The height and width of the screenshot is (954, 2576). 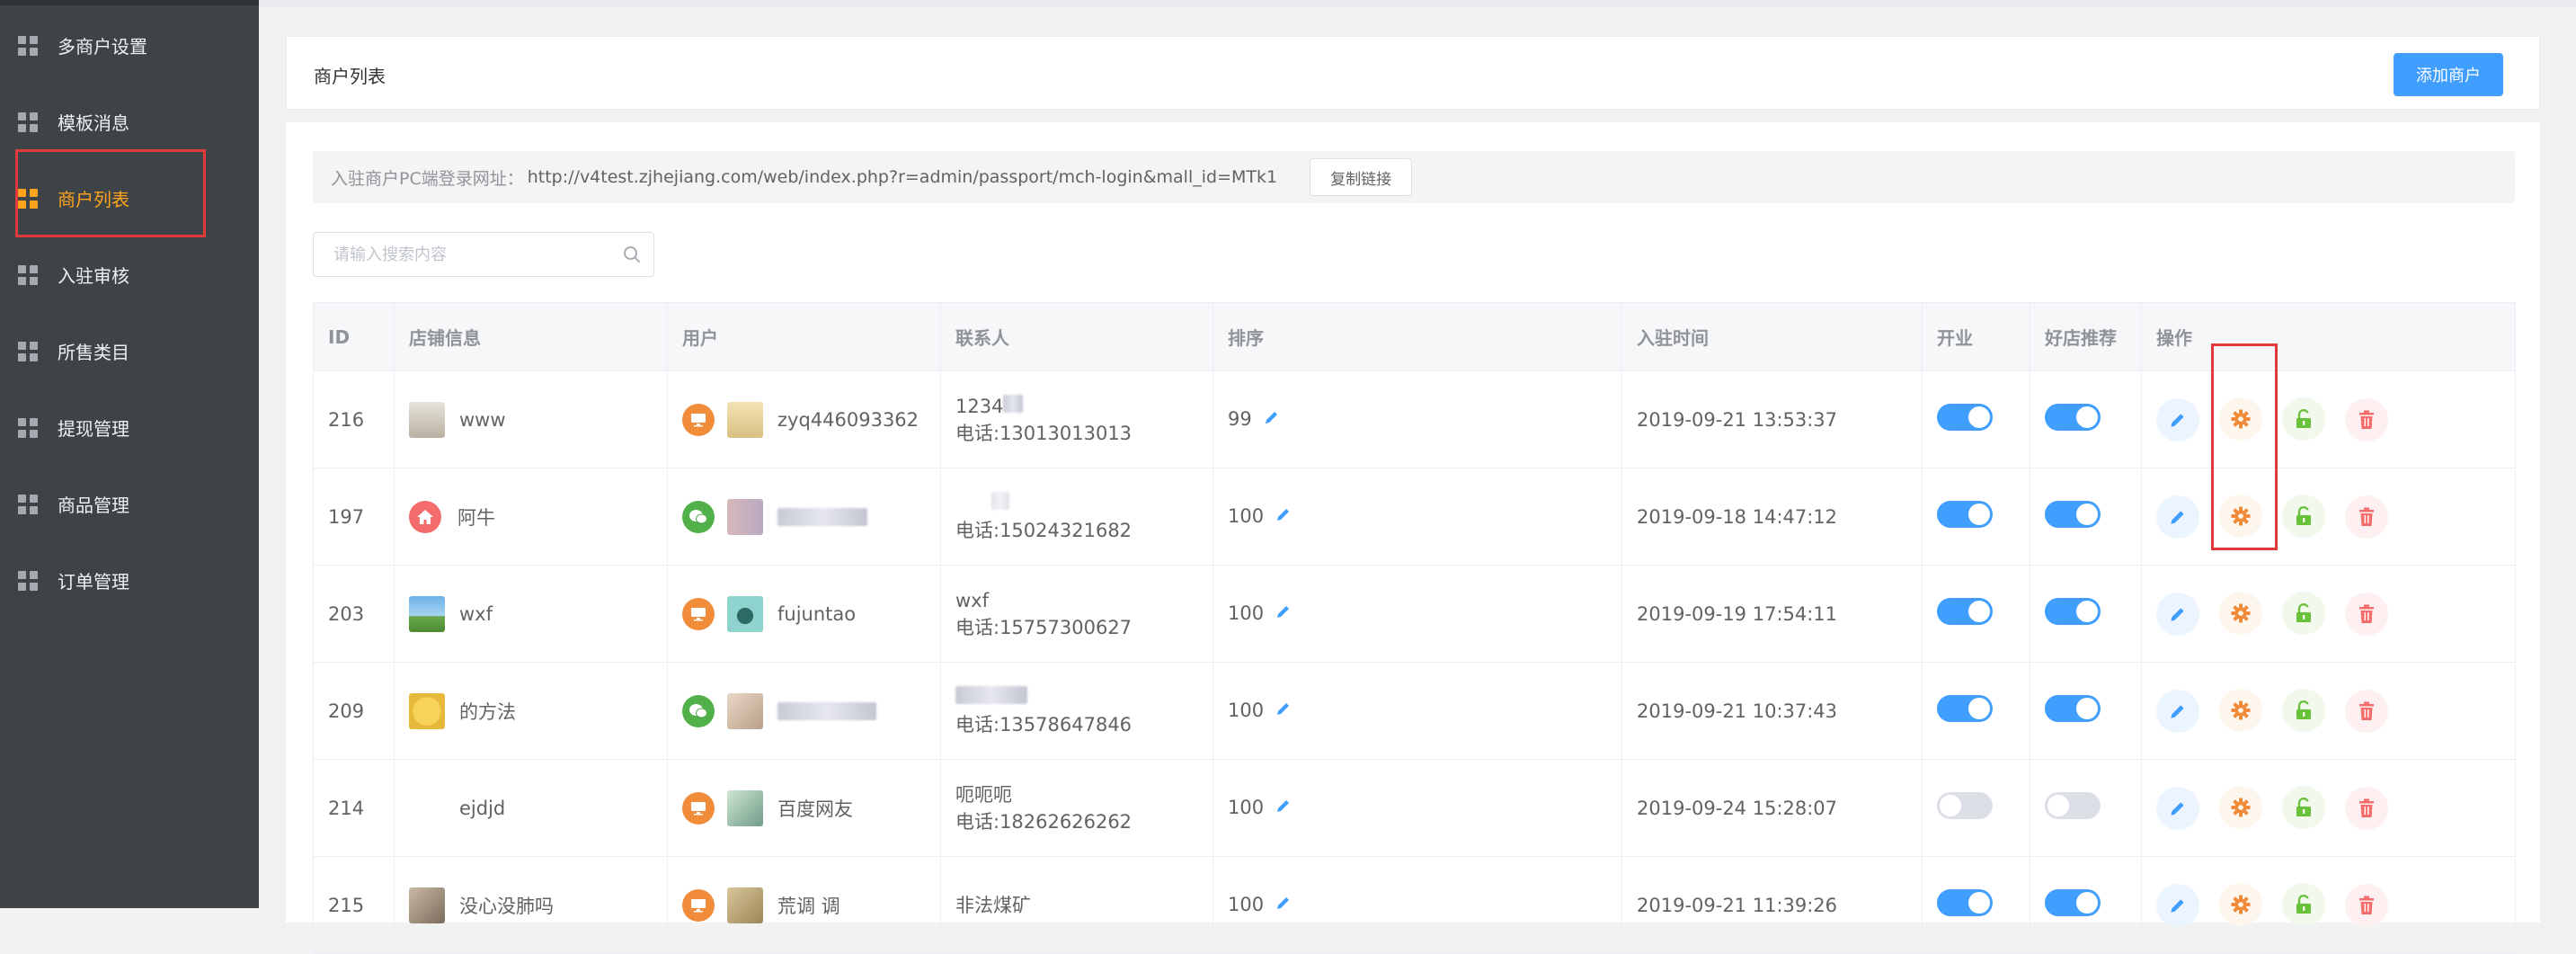 I want to click on wechat-icon, so click(x=698, y=710).